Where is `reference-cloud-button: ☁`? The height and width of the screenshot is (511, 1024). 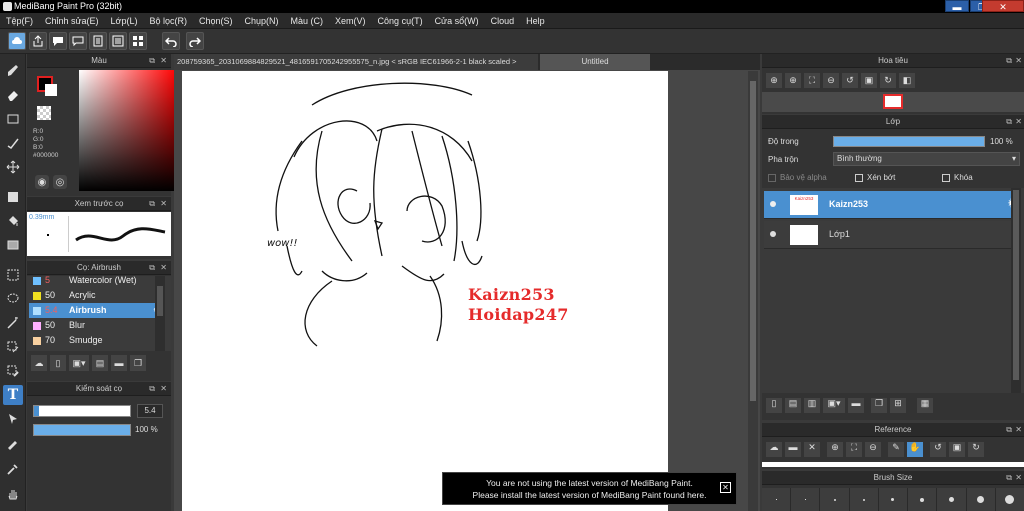 reference-cloud-button: ☁ is located at coordinates (774, 449).